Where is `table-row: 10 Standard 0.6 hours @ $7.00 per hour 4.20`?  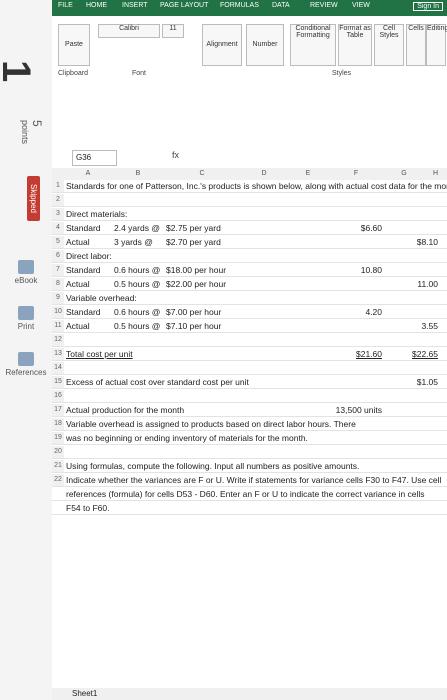 table-row: 10 Standard 0.6 hours @ $7.00 per hour 4.20 is located at coordinates (249, 312).